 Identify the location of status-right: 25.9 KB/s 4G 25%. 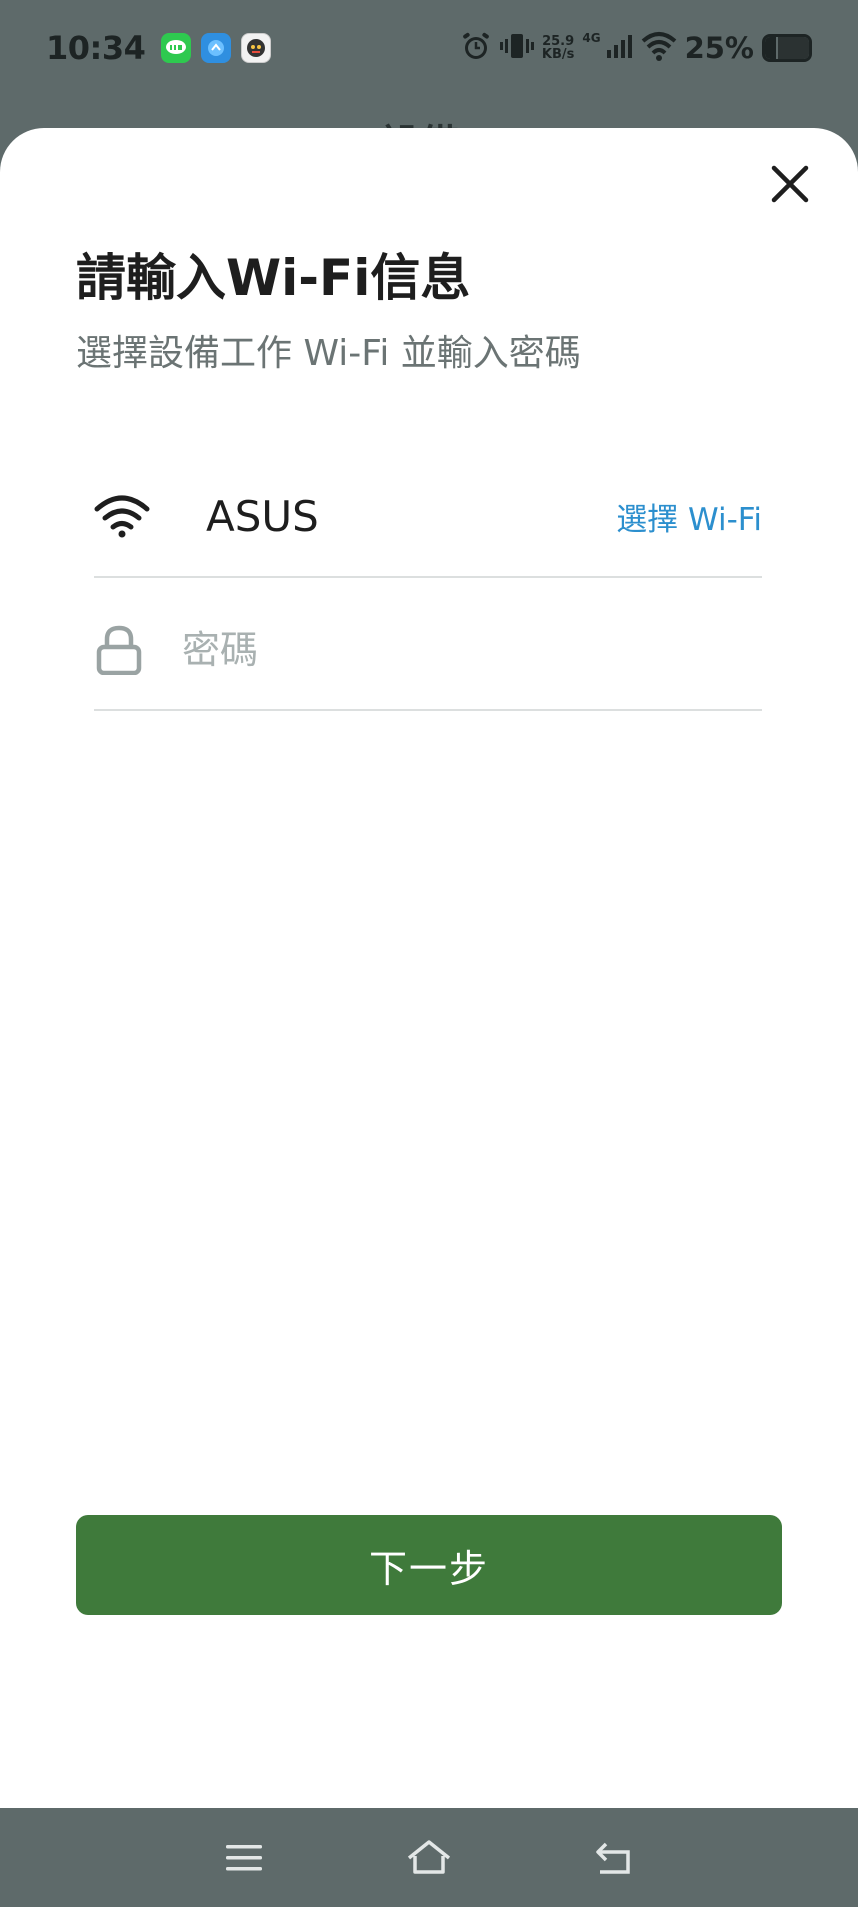
(636, 48).